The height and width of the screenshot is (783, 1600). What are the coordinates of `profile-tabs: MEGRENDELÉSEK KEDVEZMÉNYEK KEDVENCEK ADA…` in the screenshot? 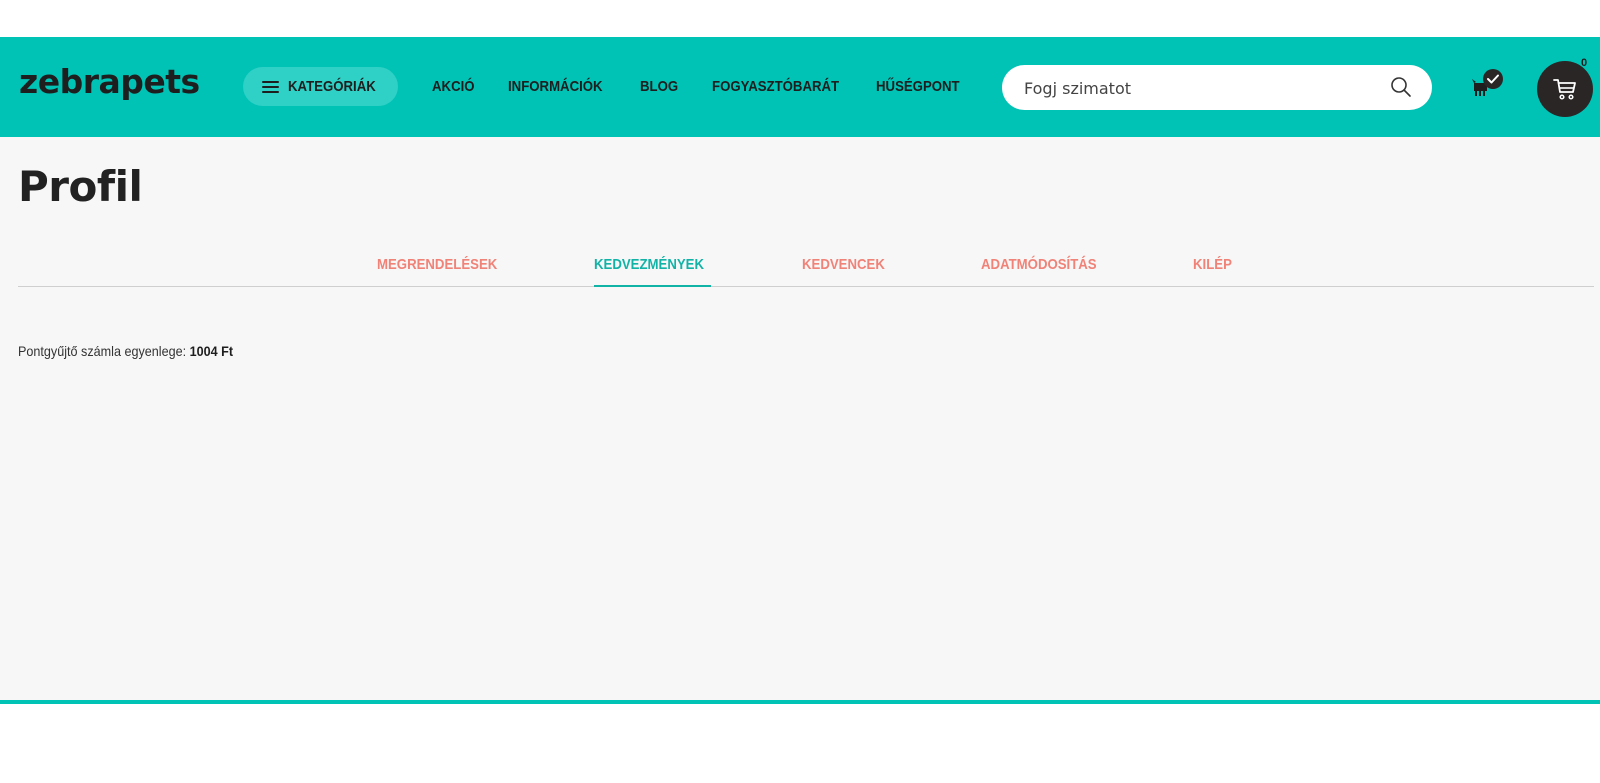 It's located at (806, 266).